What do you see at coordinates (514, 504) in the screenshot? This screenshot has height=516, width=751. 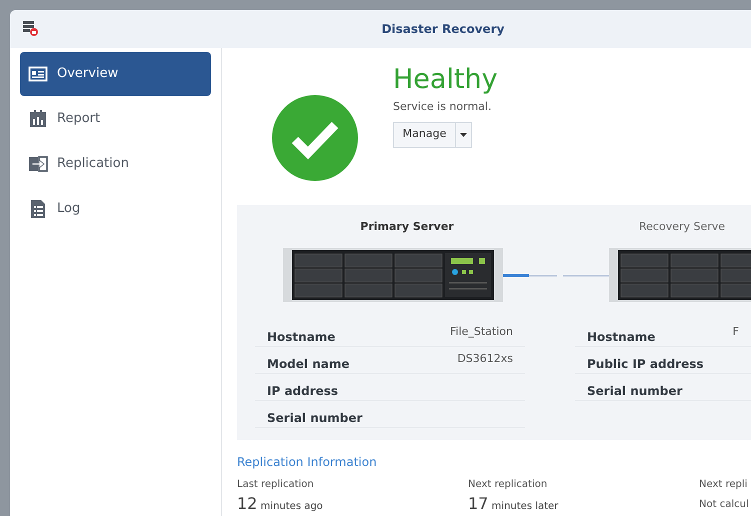 I see `info-value: 17 minutes later` at bounding box center [514, 504].